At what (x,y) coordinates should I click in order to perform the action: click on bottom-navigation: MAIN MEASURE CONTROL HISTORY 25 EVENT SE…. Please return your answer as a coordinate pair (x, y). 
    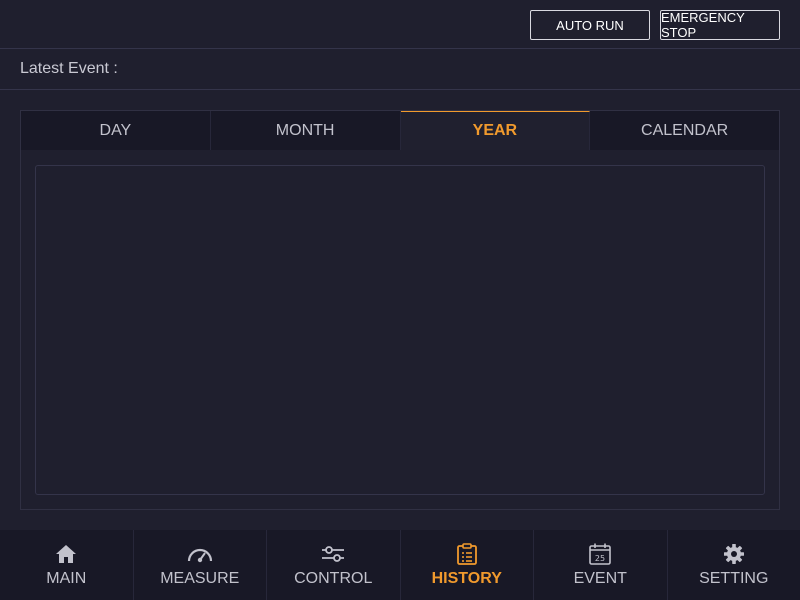
    Looking at the image, I should click on (400, 565).